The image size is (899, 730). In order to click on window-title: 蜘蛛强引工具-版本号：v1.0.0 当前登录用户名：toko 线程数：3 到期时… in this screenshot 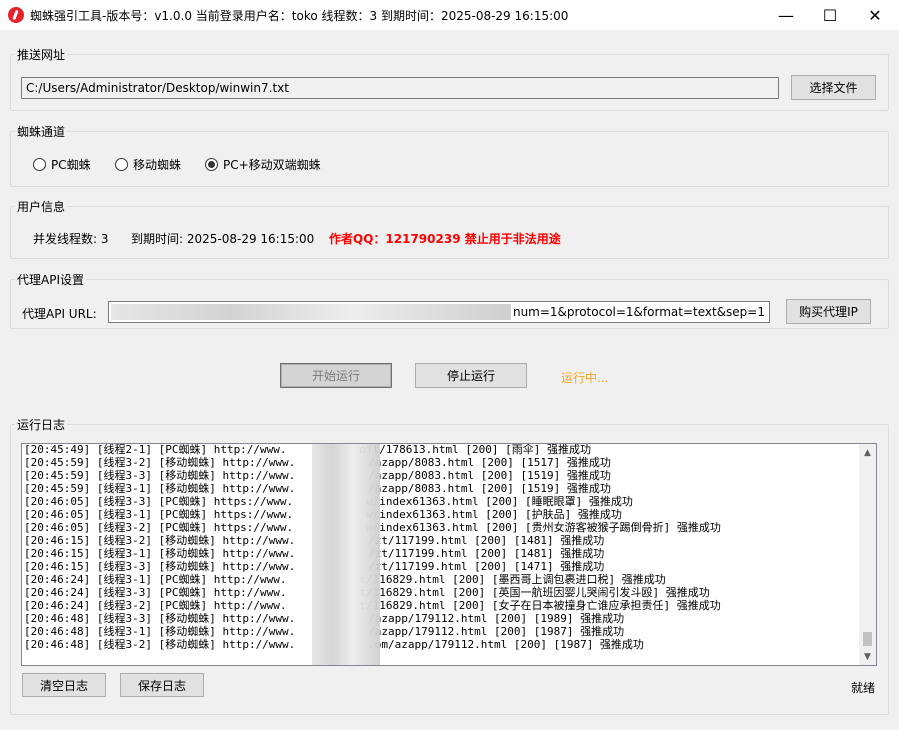, I will do `click(299, 16)`.